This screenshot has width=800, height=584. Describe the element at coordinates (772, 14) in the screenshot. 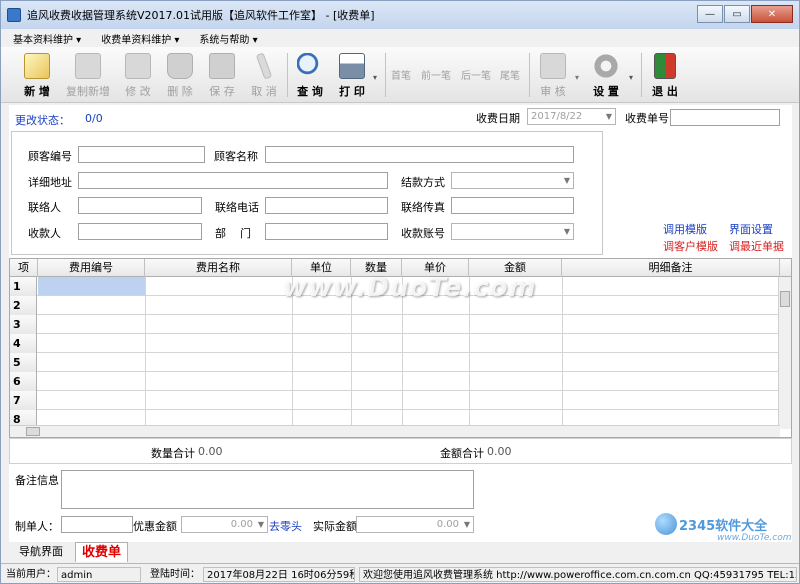

I see `close-button: ✕` at that location.